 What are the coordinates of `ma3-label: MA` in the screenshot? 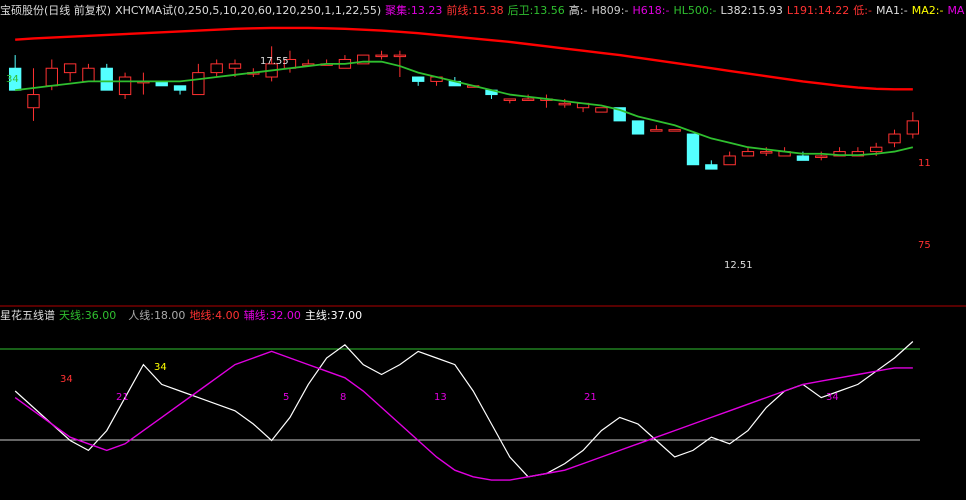 It's located at (956, 10).